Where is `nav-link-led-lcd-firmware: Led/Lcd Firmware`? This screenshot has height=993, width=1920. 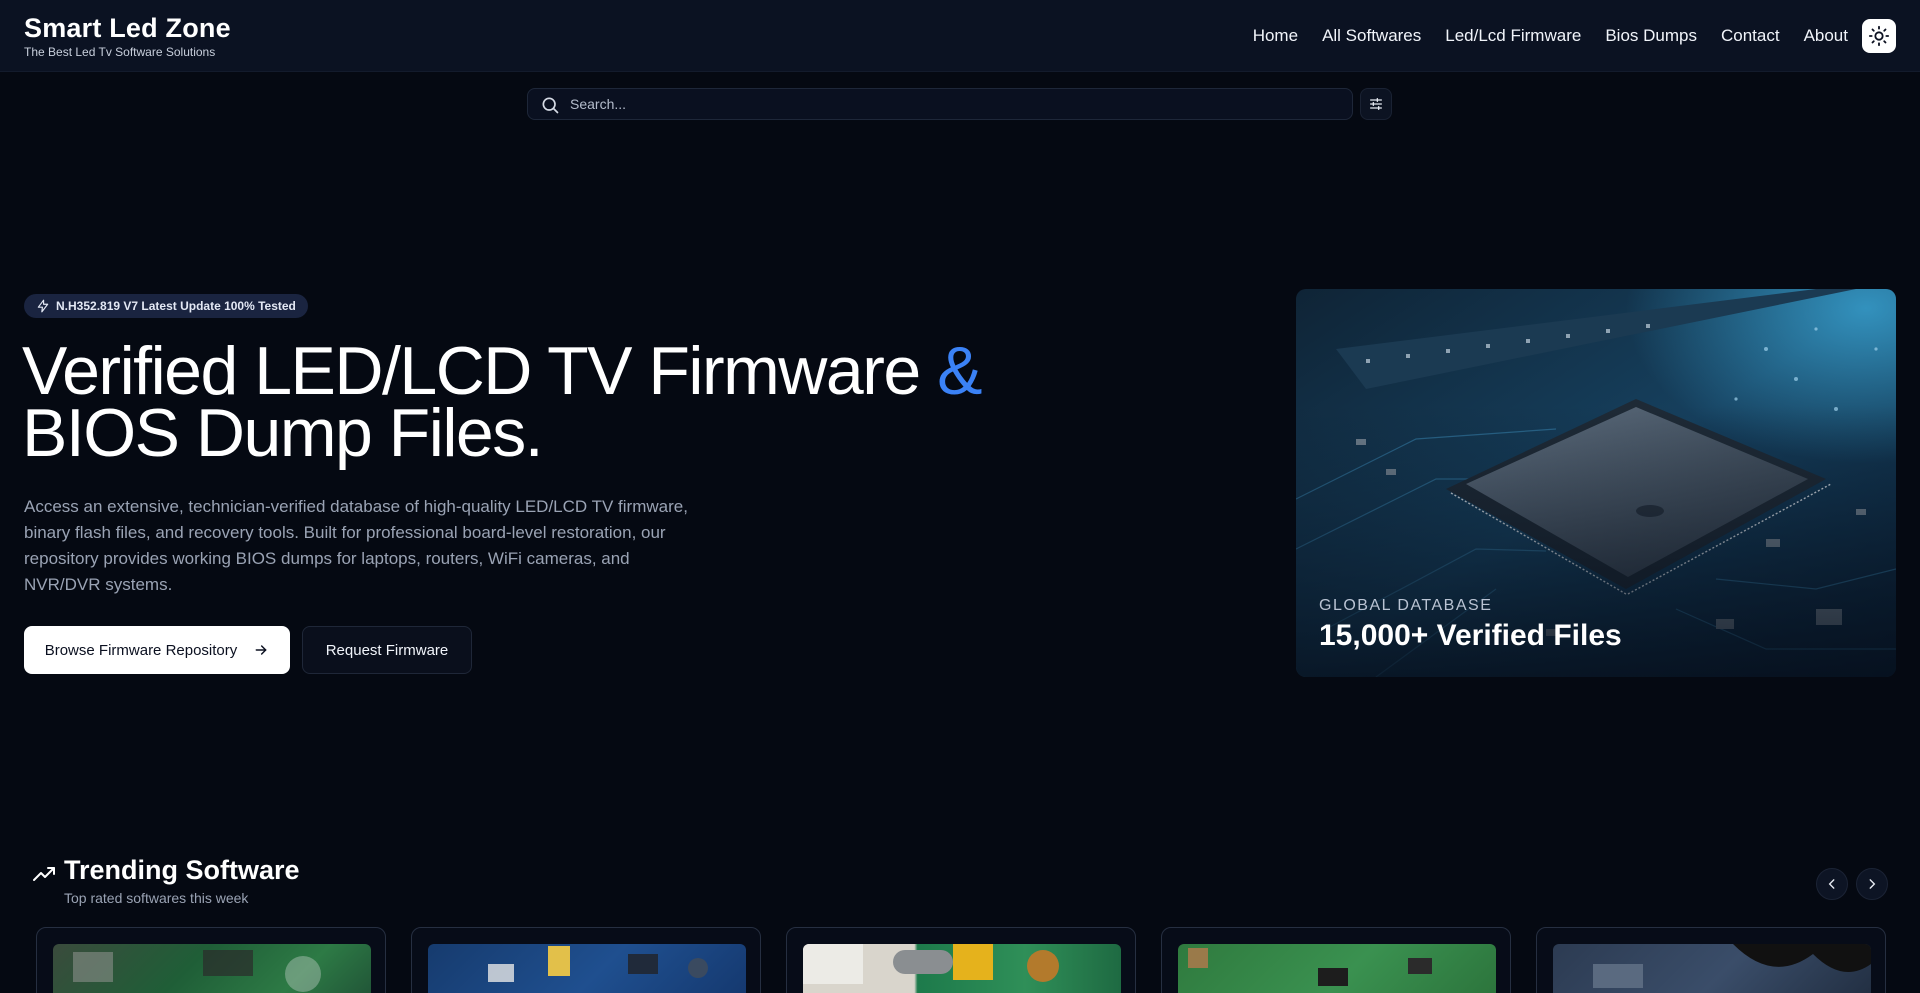 nav-link-led-lcd-firmware: Led/Lcd Firmware is located at coordinates (1513, 36).